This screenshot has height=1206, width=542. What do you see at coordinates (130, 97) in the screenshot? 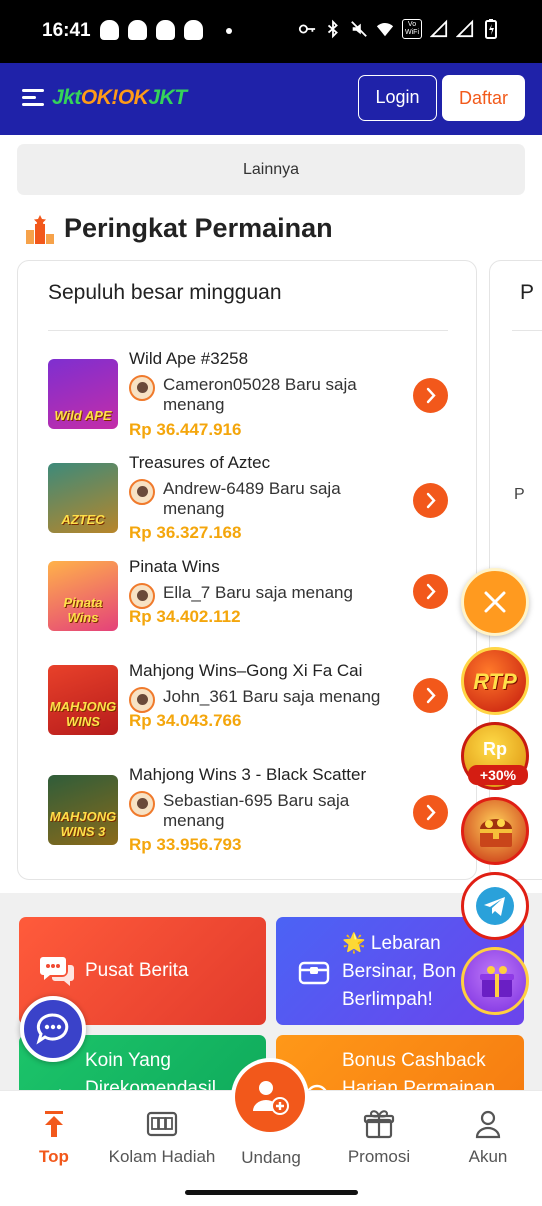
I see `logo-part3: !OK` at bounding box center [130, 97].